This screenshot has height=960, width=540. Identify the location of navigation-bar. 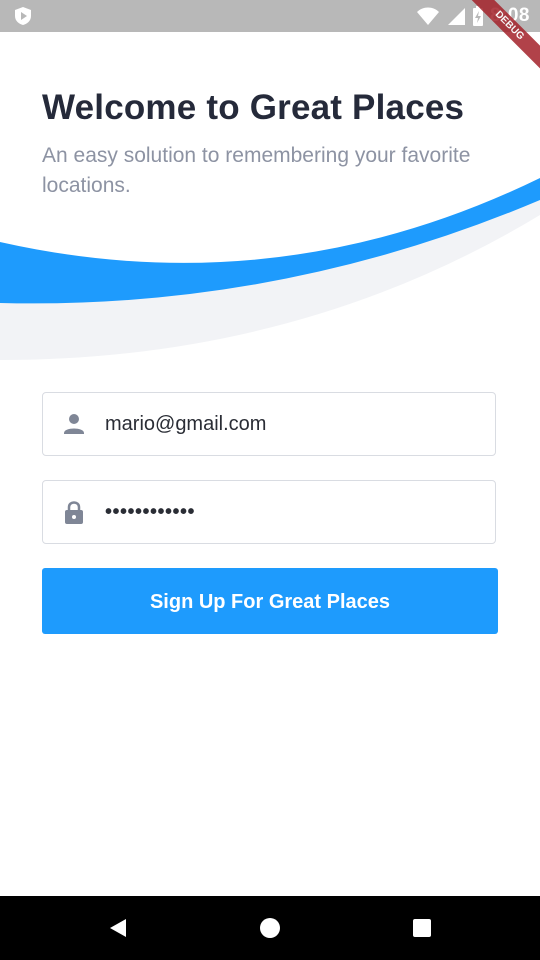
(270, 928).